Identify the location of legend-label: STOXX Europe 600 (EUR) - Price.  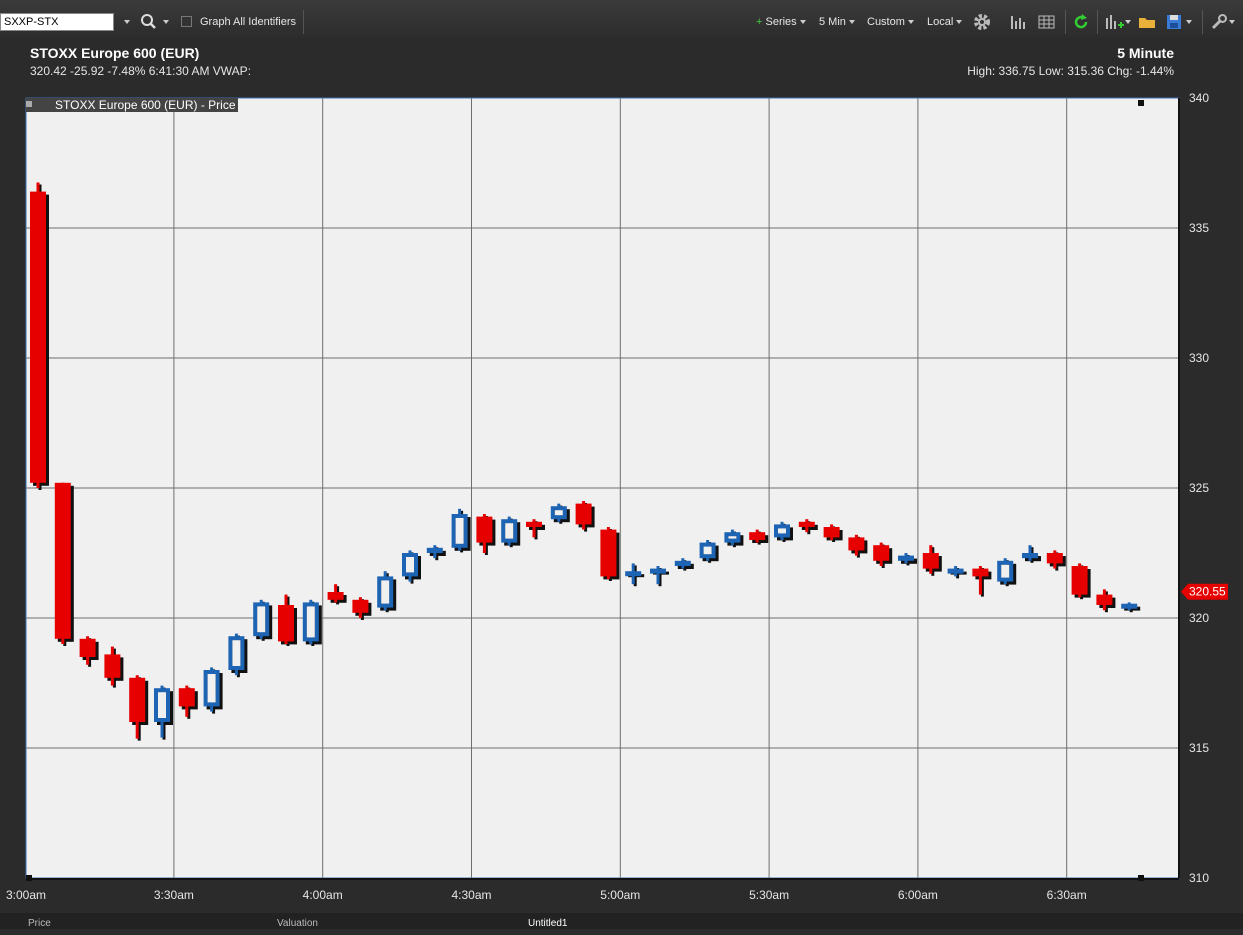
(145, 105).